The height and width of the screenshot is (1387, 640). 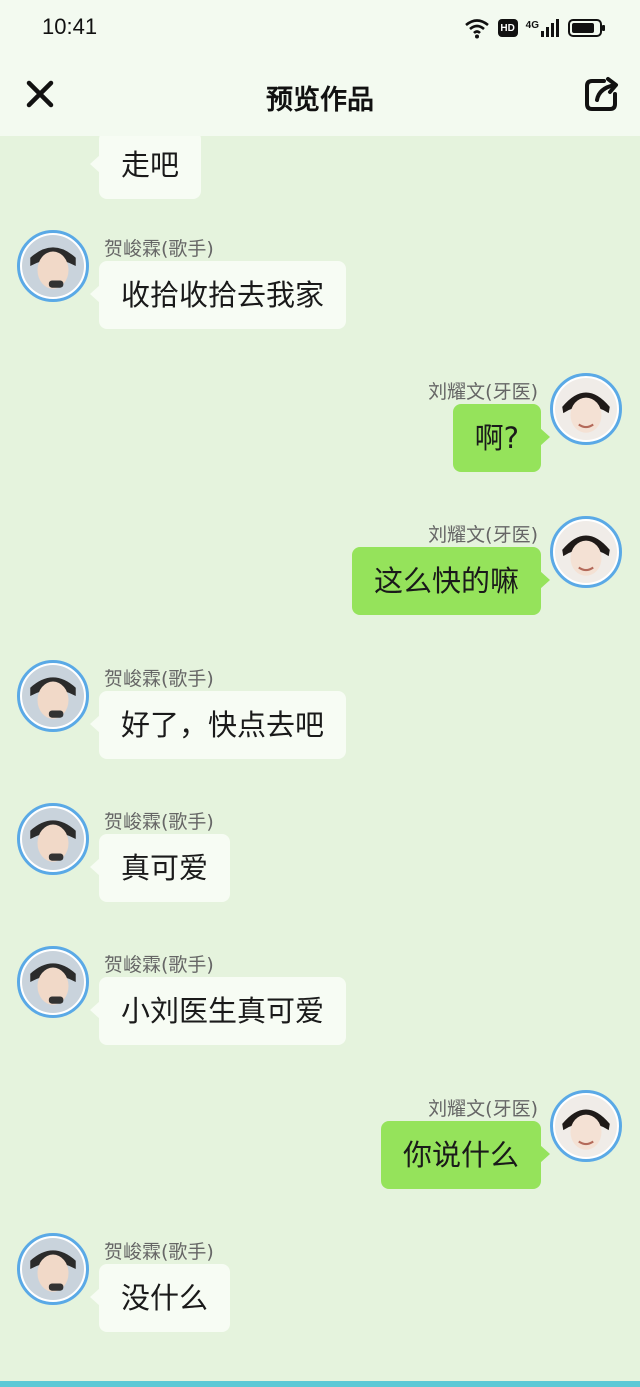 What do you see at coordinates (601, 95) in the screenshot?
I see `share-icon` at bounding box center [601, 95].